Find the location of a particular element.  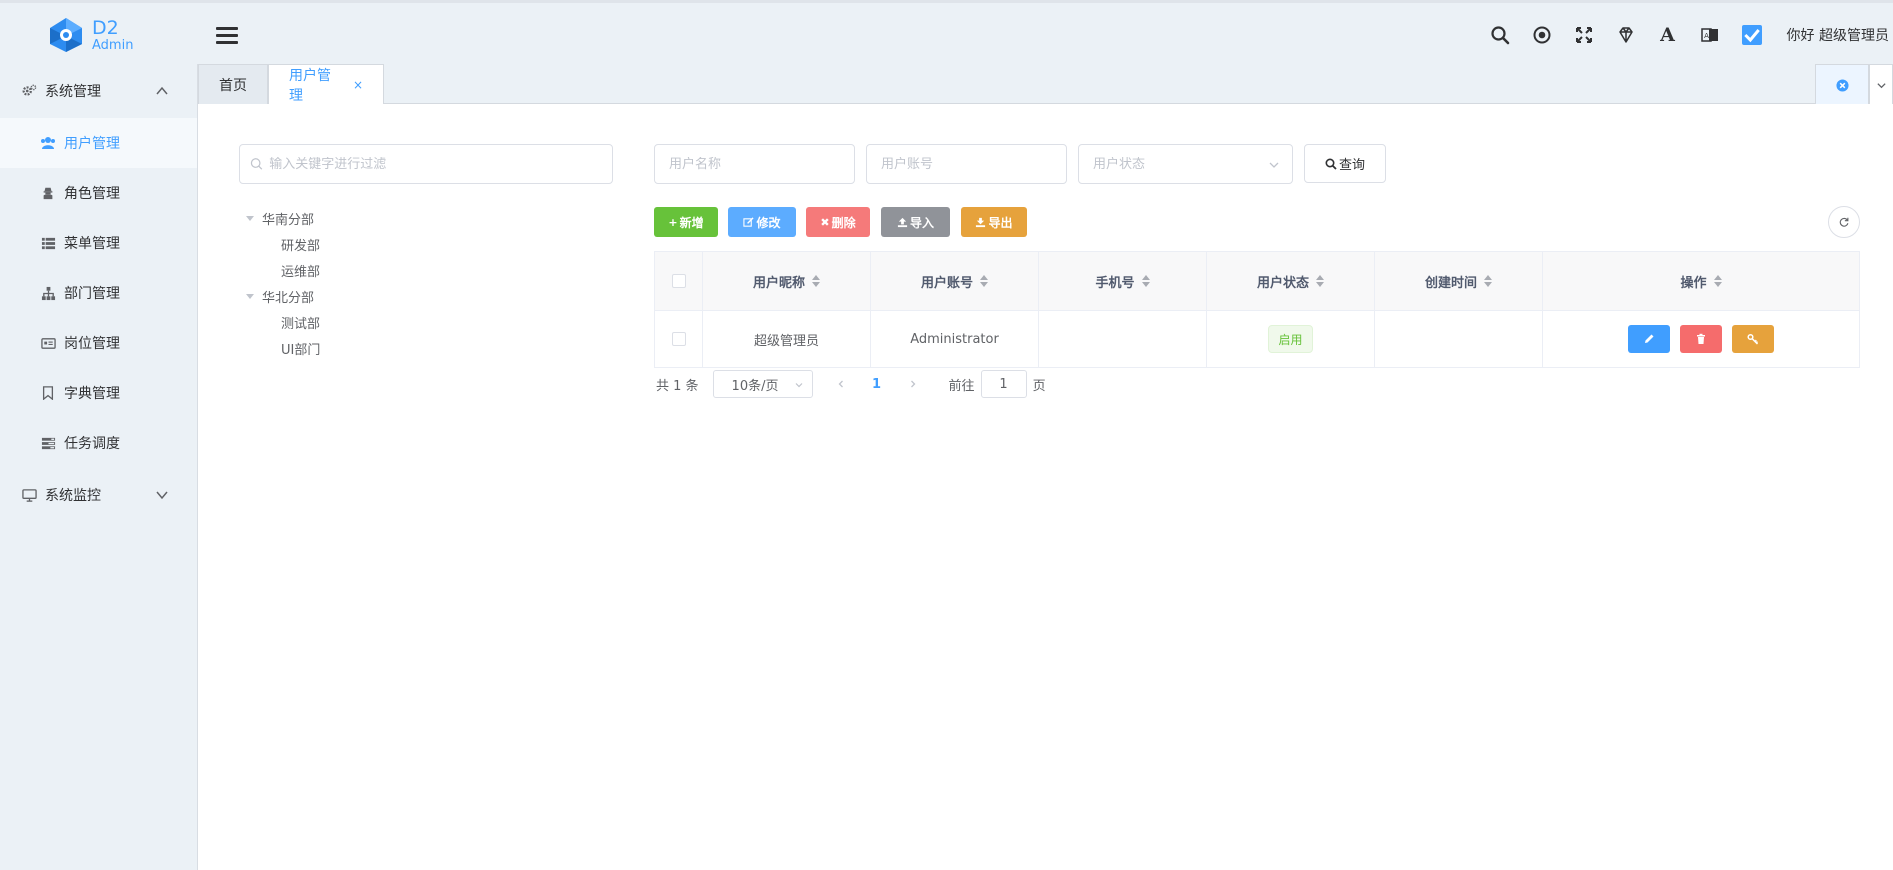

key-icon is located at coordinates (1753, 339).